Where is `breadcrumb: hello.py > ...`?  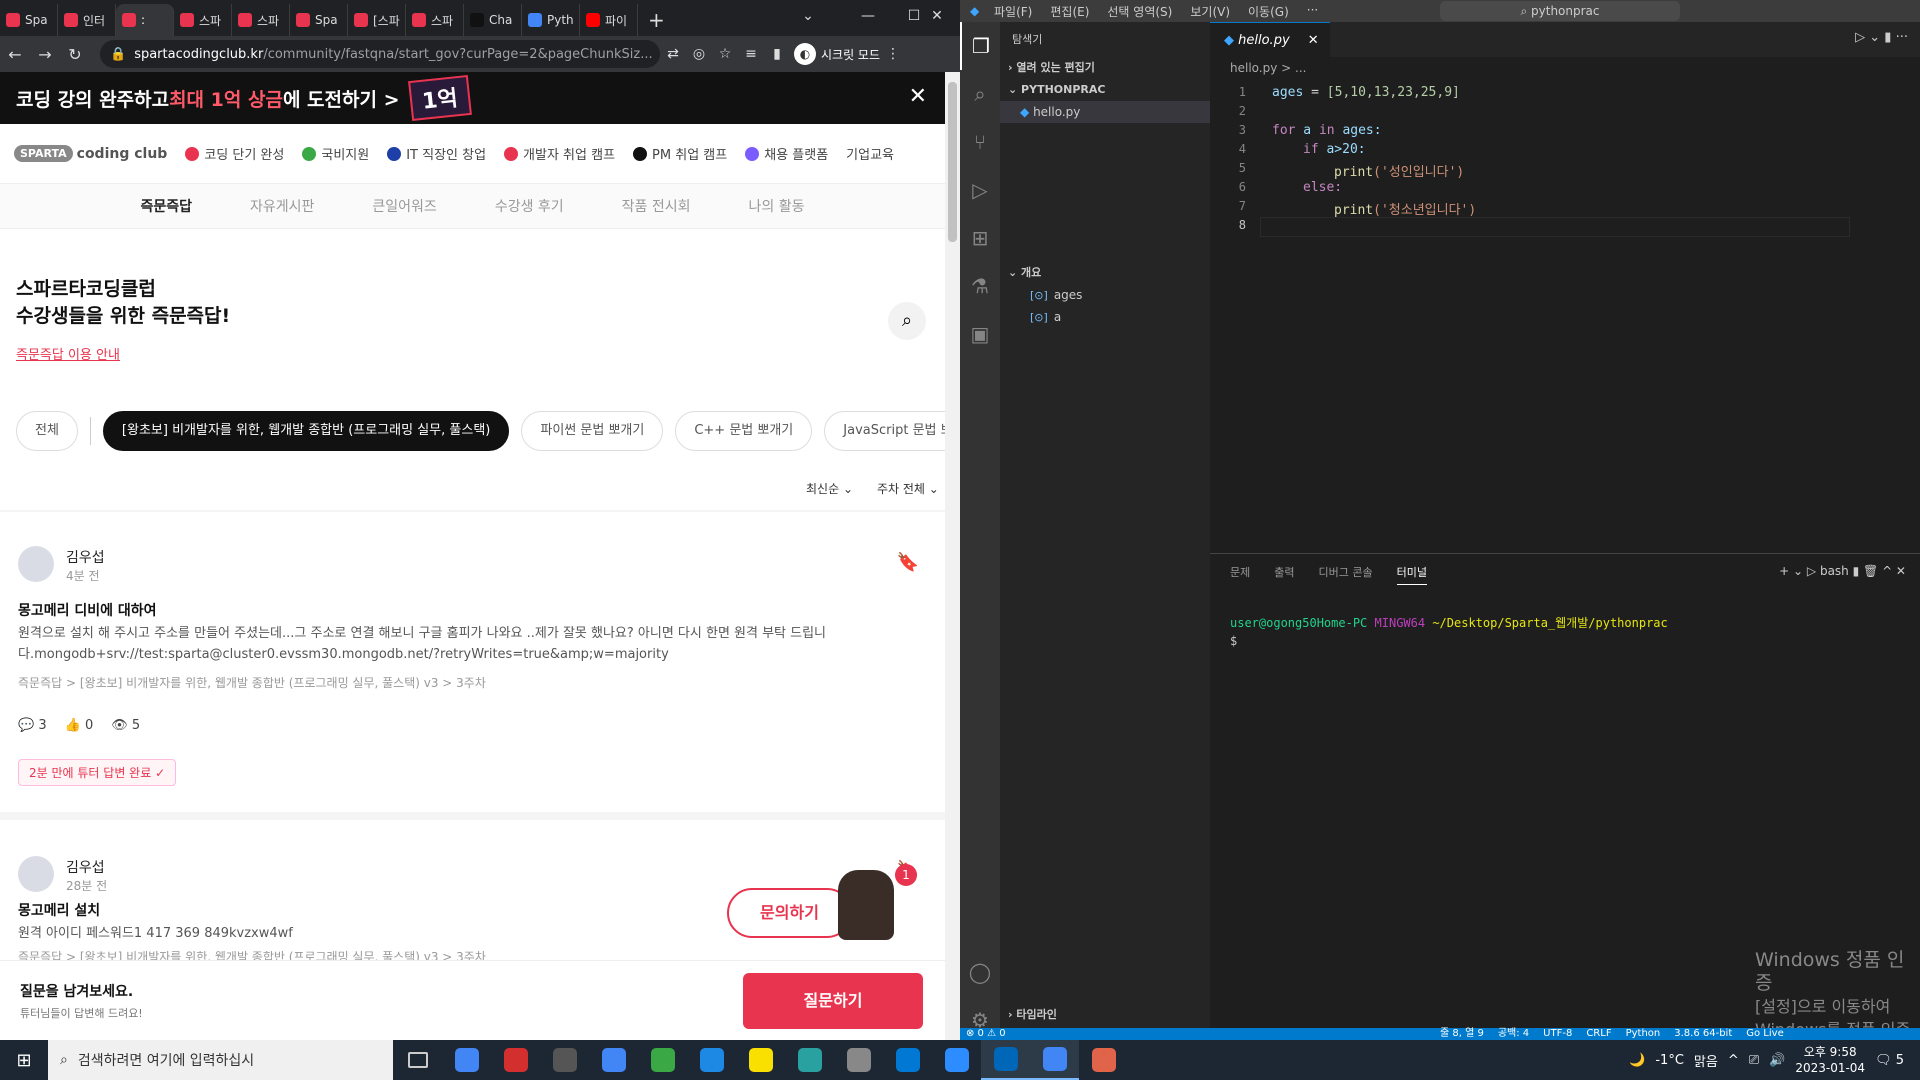
breadcrumb: hello.py > ... is located at coordinates (1565, 68).